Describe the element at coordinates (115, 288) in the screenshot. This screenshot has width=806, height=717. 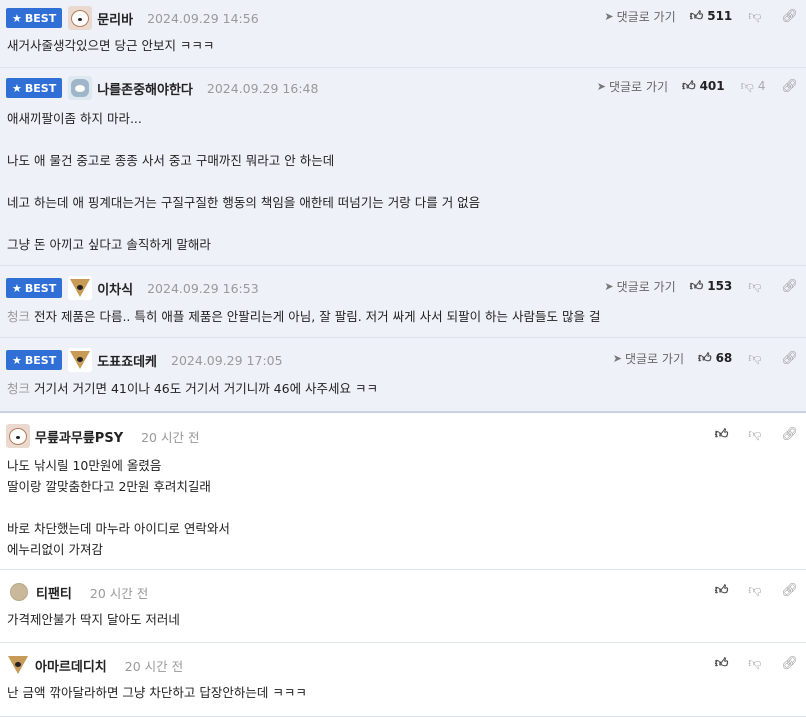
I see `nickname: 이차식` at that location.